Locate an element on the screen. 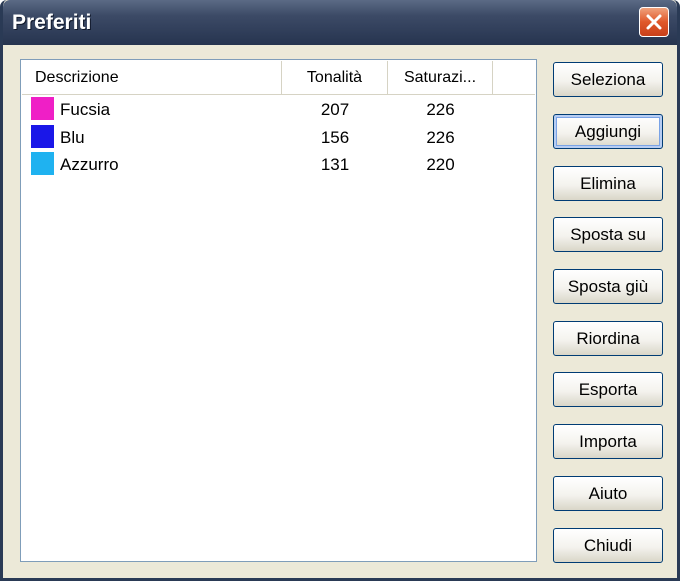 This screenshot has height=581, width=680. close-button is located at coordinates (654, 22).